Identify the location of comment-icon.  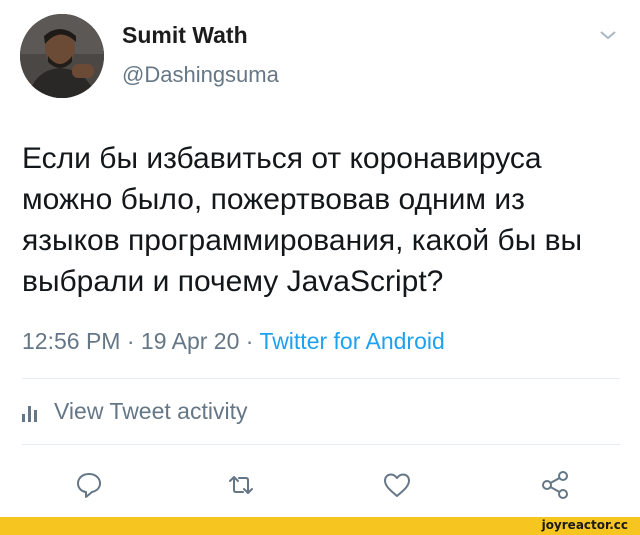
(89, 485).